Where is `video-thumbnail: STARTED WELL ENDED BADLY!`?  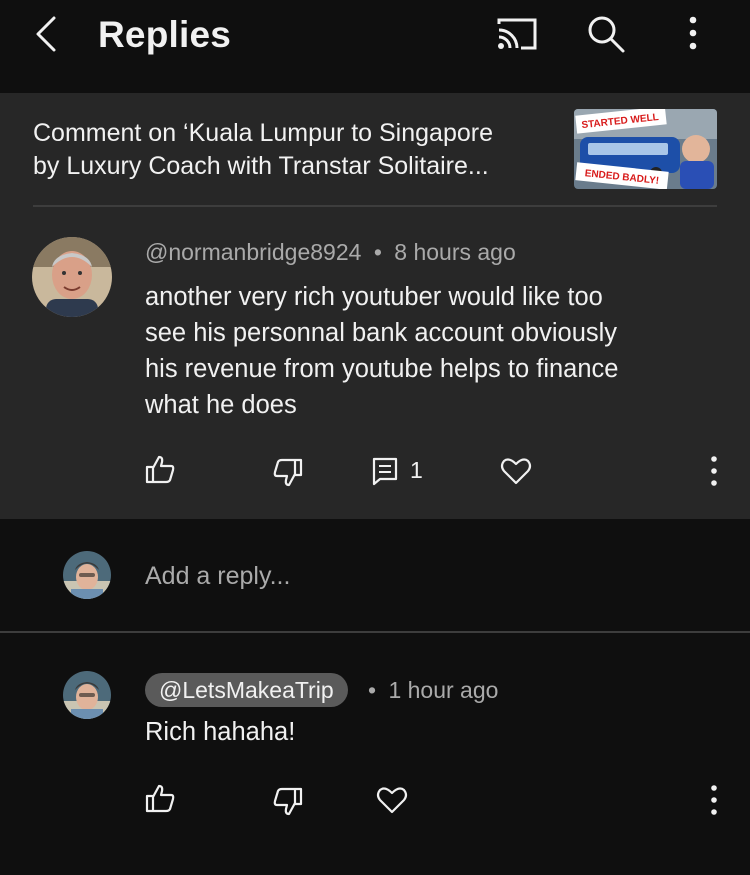
video-thumbnail: STARTED WELL ENDED BADLY! is located at coordinates (645, 149).